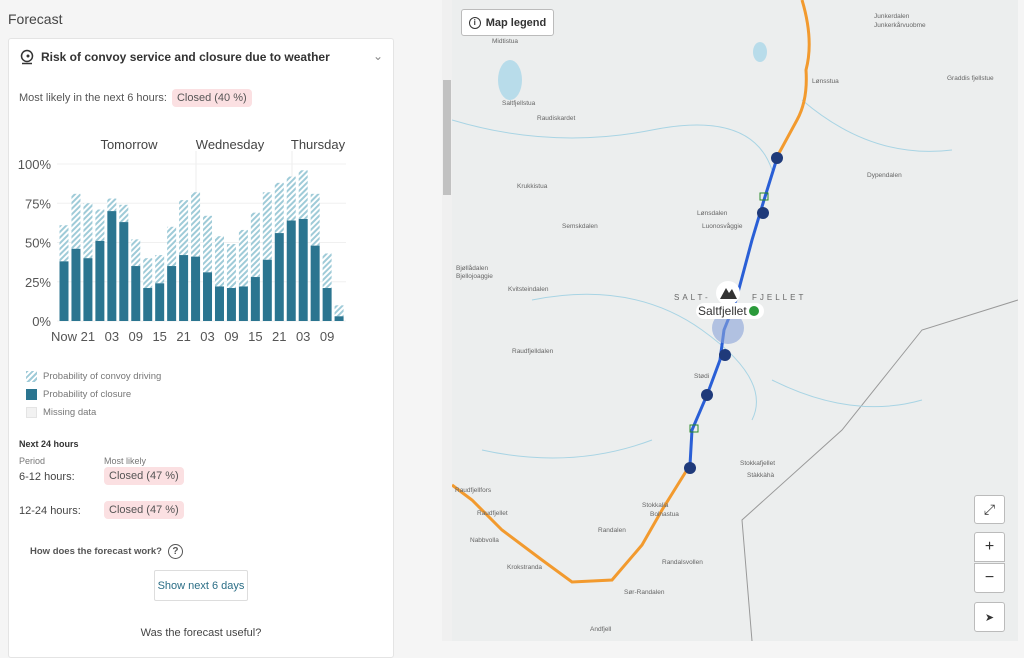 The width and height of the screenshot is (1024, 658). I want to click on map-legend-button: i Map legend, so click(507, 22).